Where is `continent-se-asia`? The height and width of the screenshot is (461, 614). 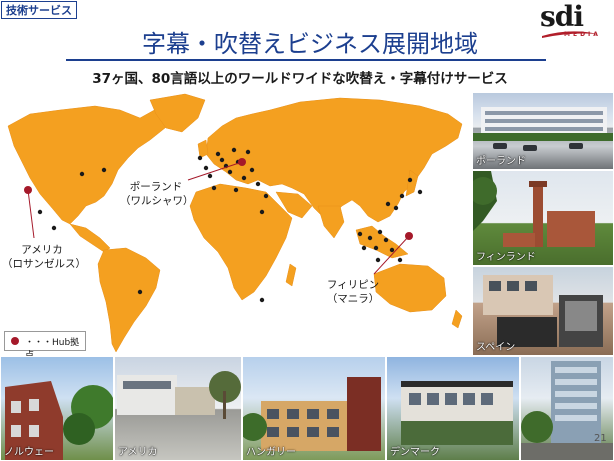
continent-se-asia is located at coordinates (382, 242).